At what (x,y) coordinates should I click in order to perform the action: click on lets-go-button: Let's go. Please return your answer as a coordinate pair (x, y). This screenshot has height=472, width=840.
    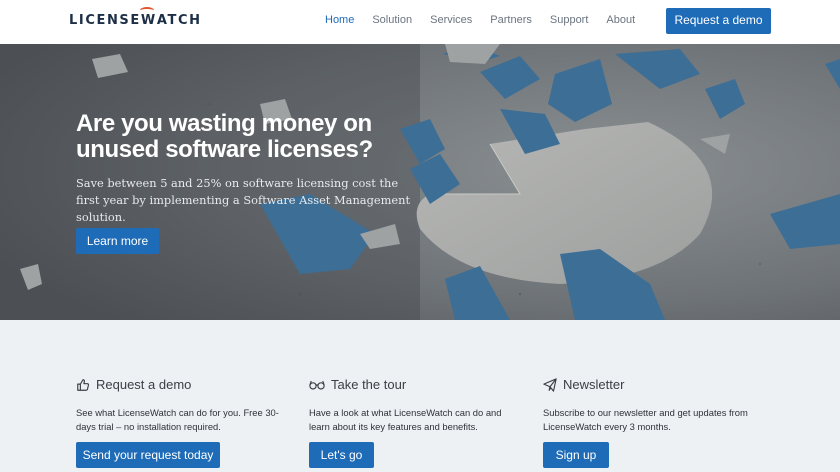
    Looking at the image, I should click on (341, 455).